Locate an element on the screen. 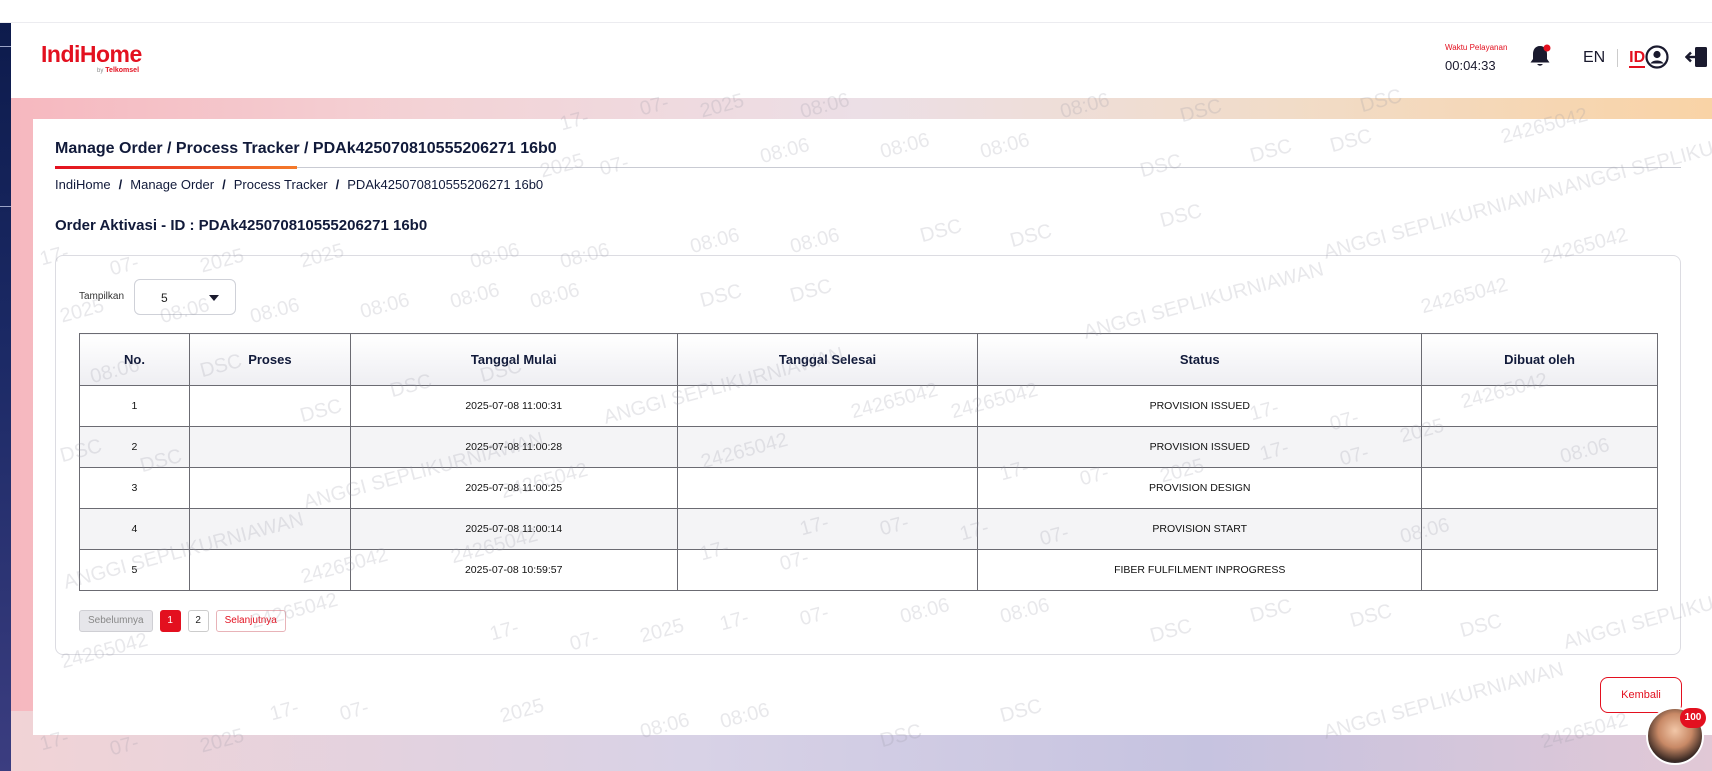  table-row: 4 2025-07-08 11:00:14 PROVISION START is located at coordinates (868, 529).